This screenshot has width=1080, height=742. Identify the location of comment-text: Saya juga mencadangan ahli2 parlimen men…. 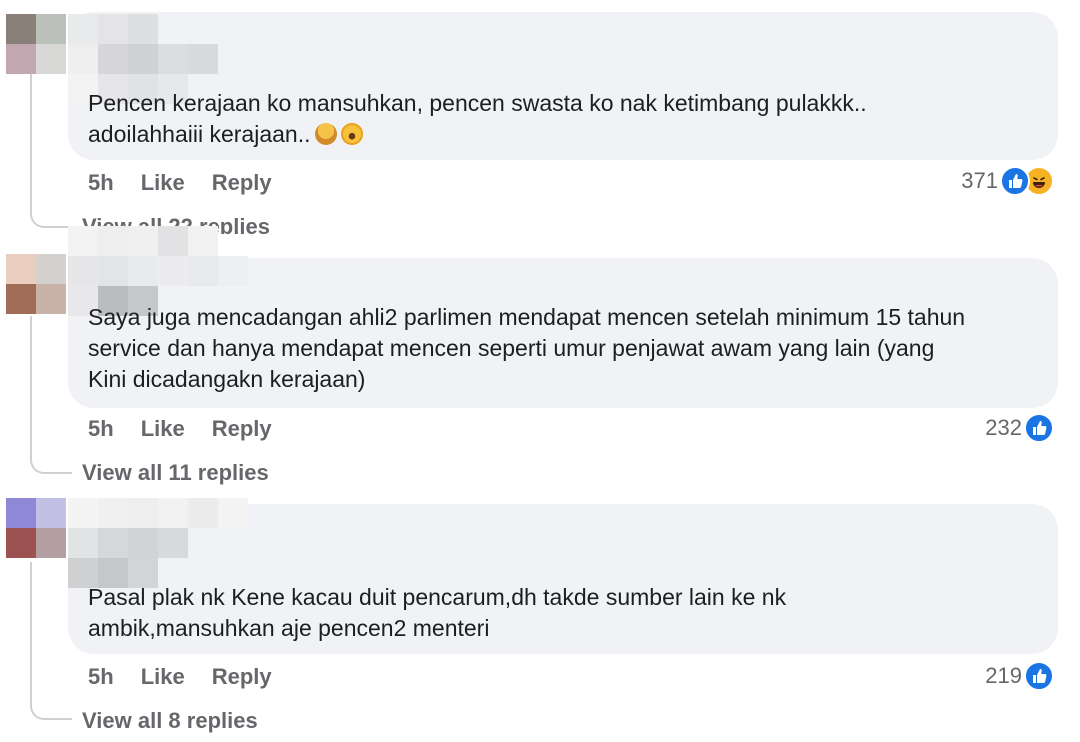
(527, 348).